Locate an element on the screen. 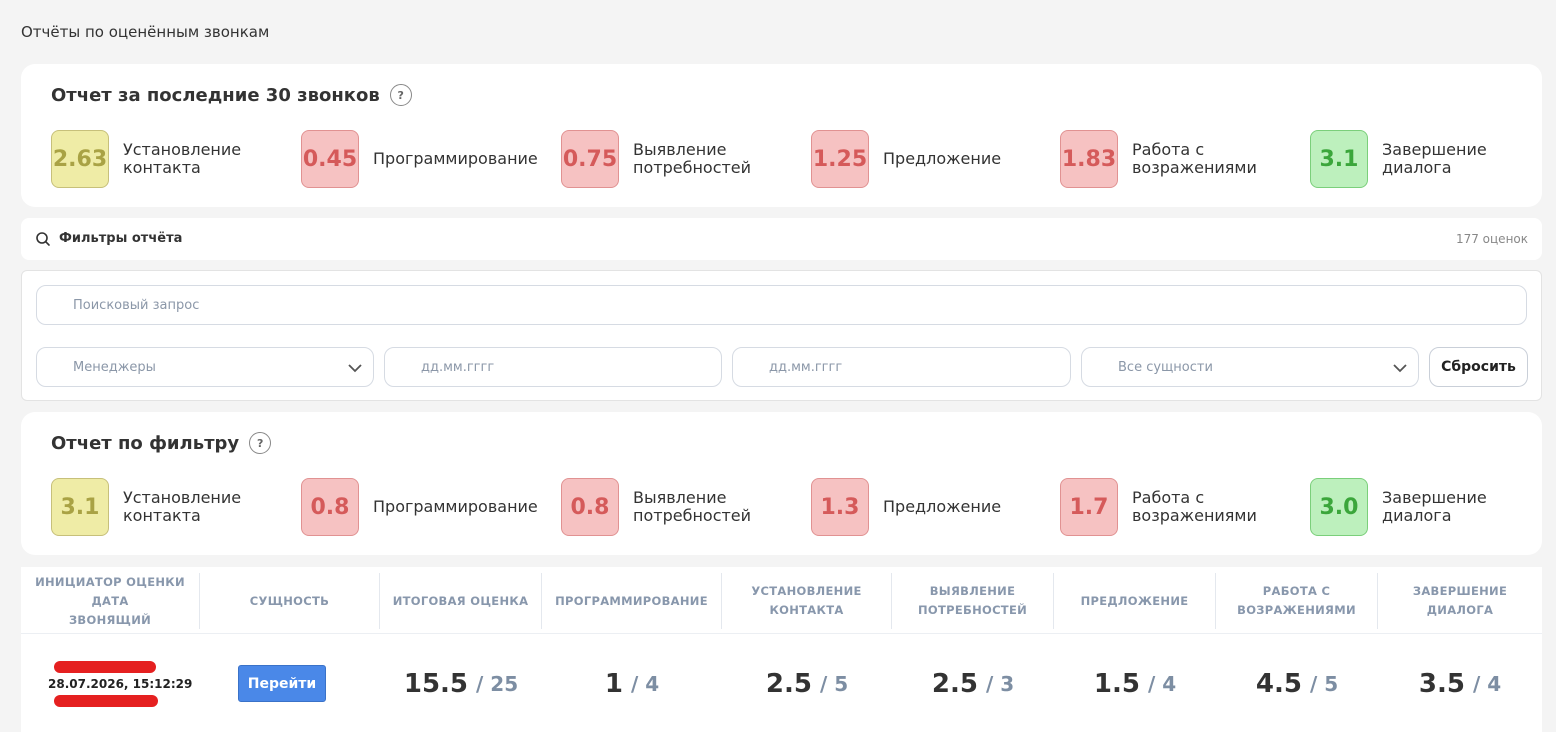  score-badge: 1.7 is located at coordinates (1089, 507).